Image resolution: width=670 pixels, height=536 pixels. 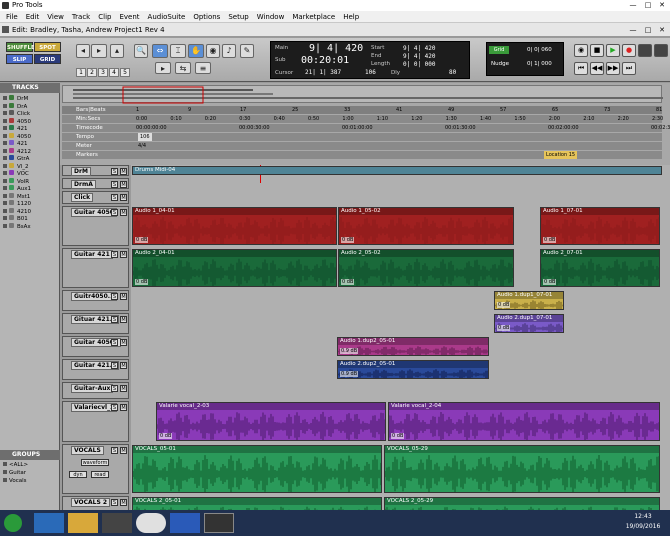 What do you see at coordinates (206, 16) in the screenshot?
I see `menu-options: Options` at bounding box center [206, 16].